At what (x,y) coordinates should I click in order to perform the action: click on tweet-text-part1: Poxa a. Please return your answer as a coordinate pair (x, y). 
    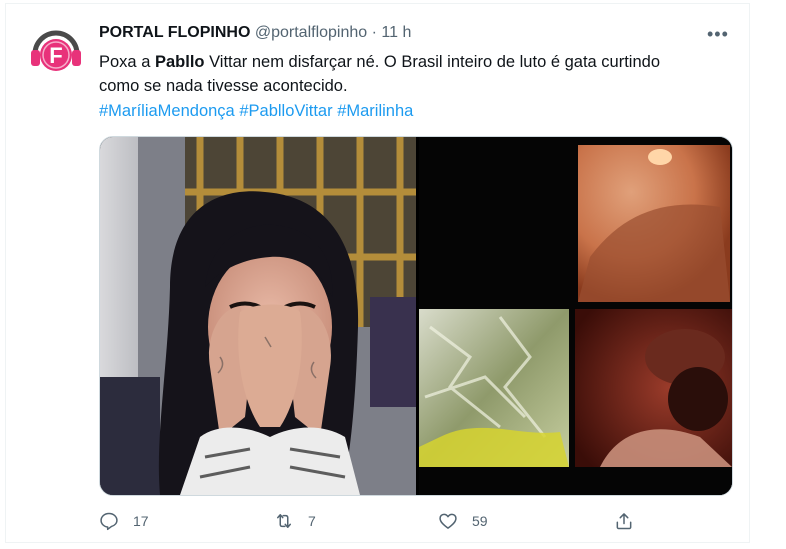
    Looking at the image, I should click on (127, 62).